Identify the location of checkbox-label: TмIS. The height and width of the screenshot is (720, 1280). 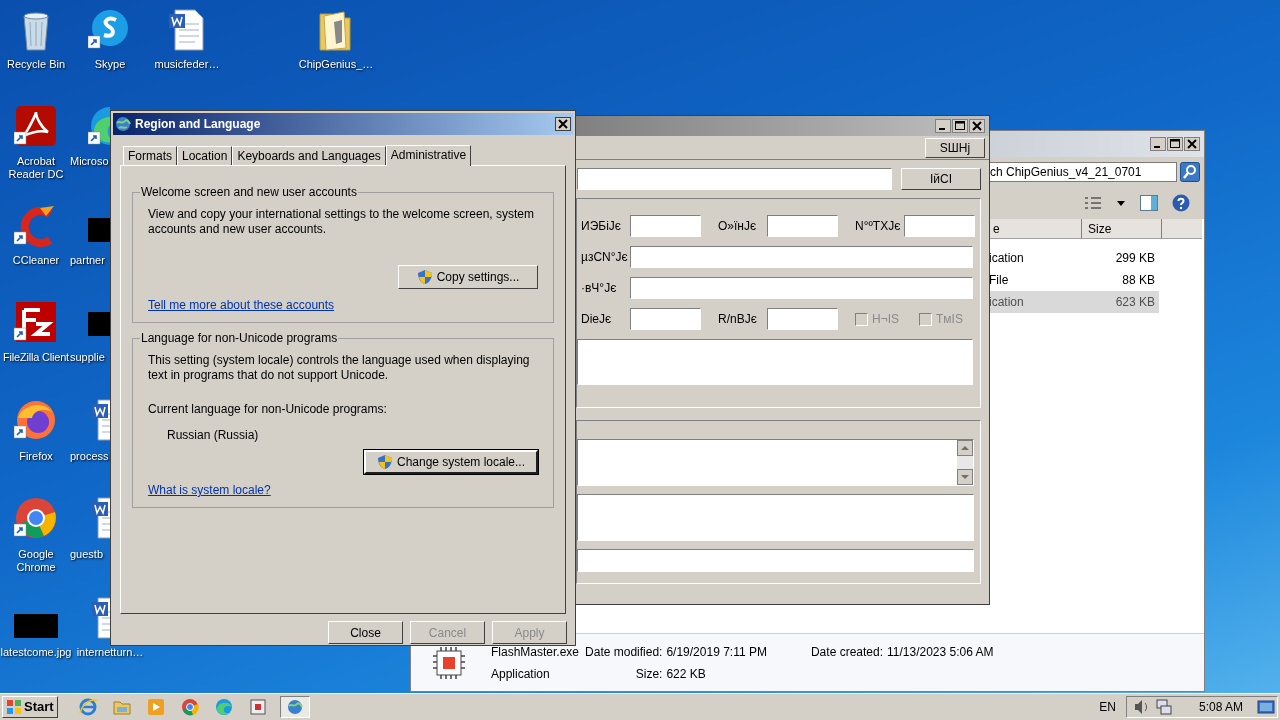
(949, 319).